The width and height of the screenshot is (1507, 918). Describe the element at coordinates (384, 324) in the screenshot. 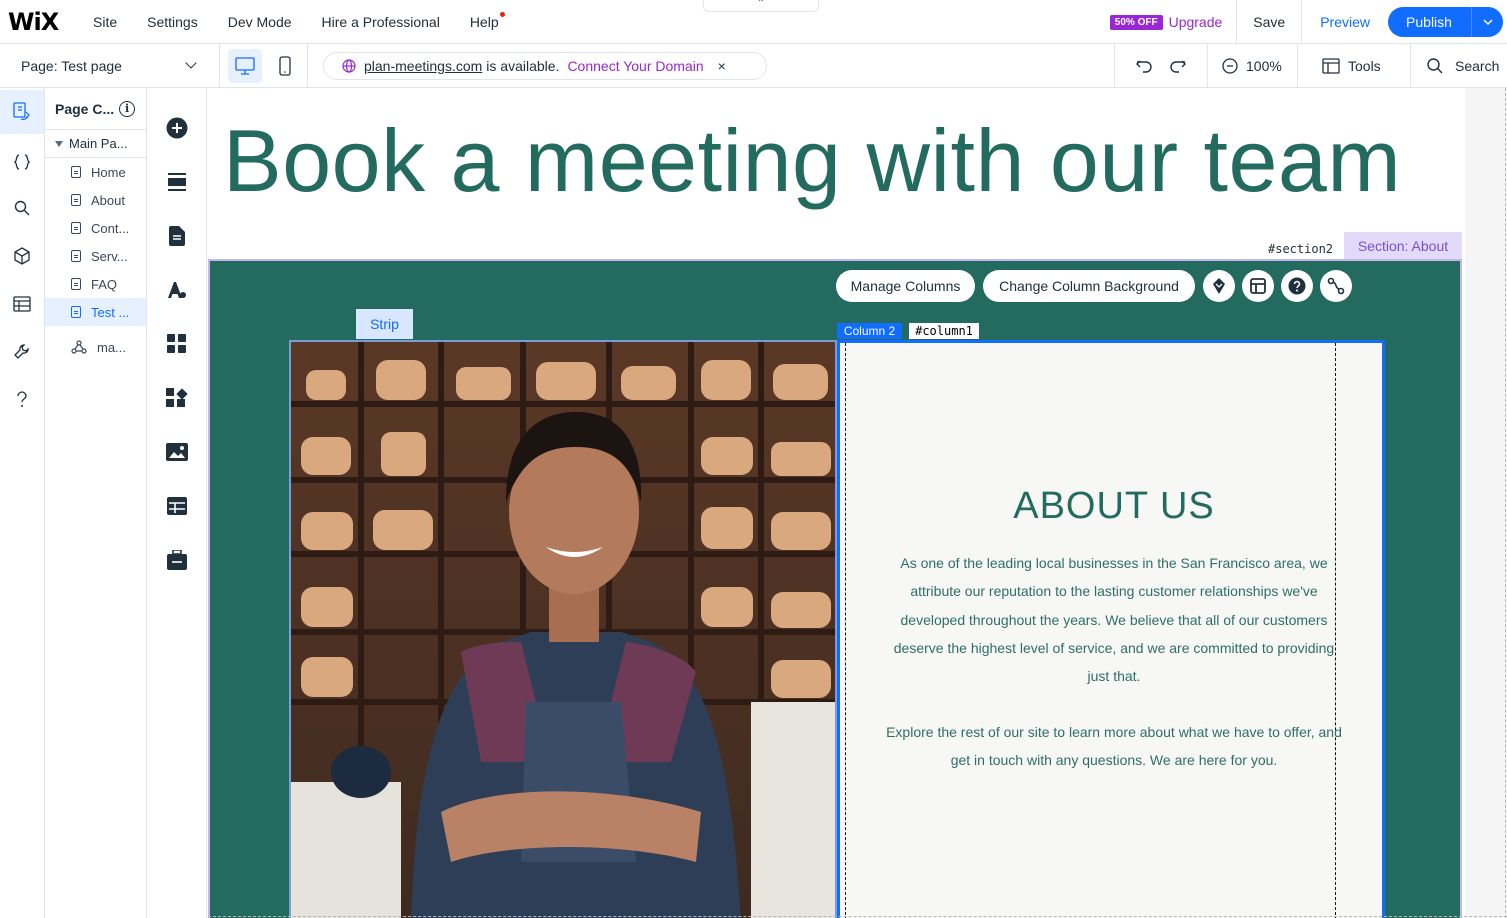

I see `strip-tag: Strip` at that location.